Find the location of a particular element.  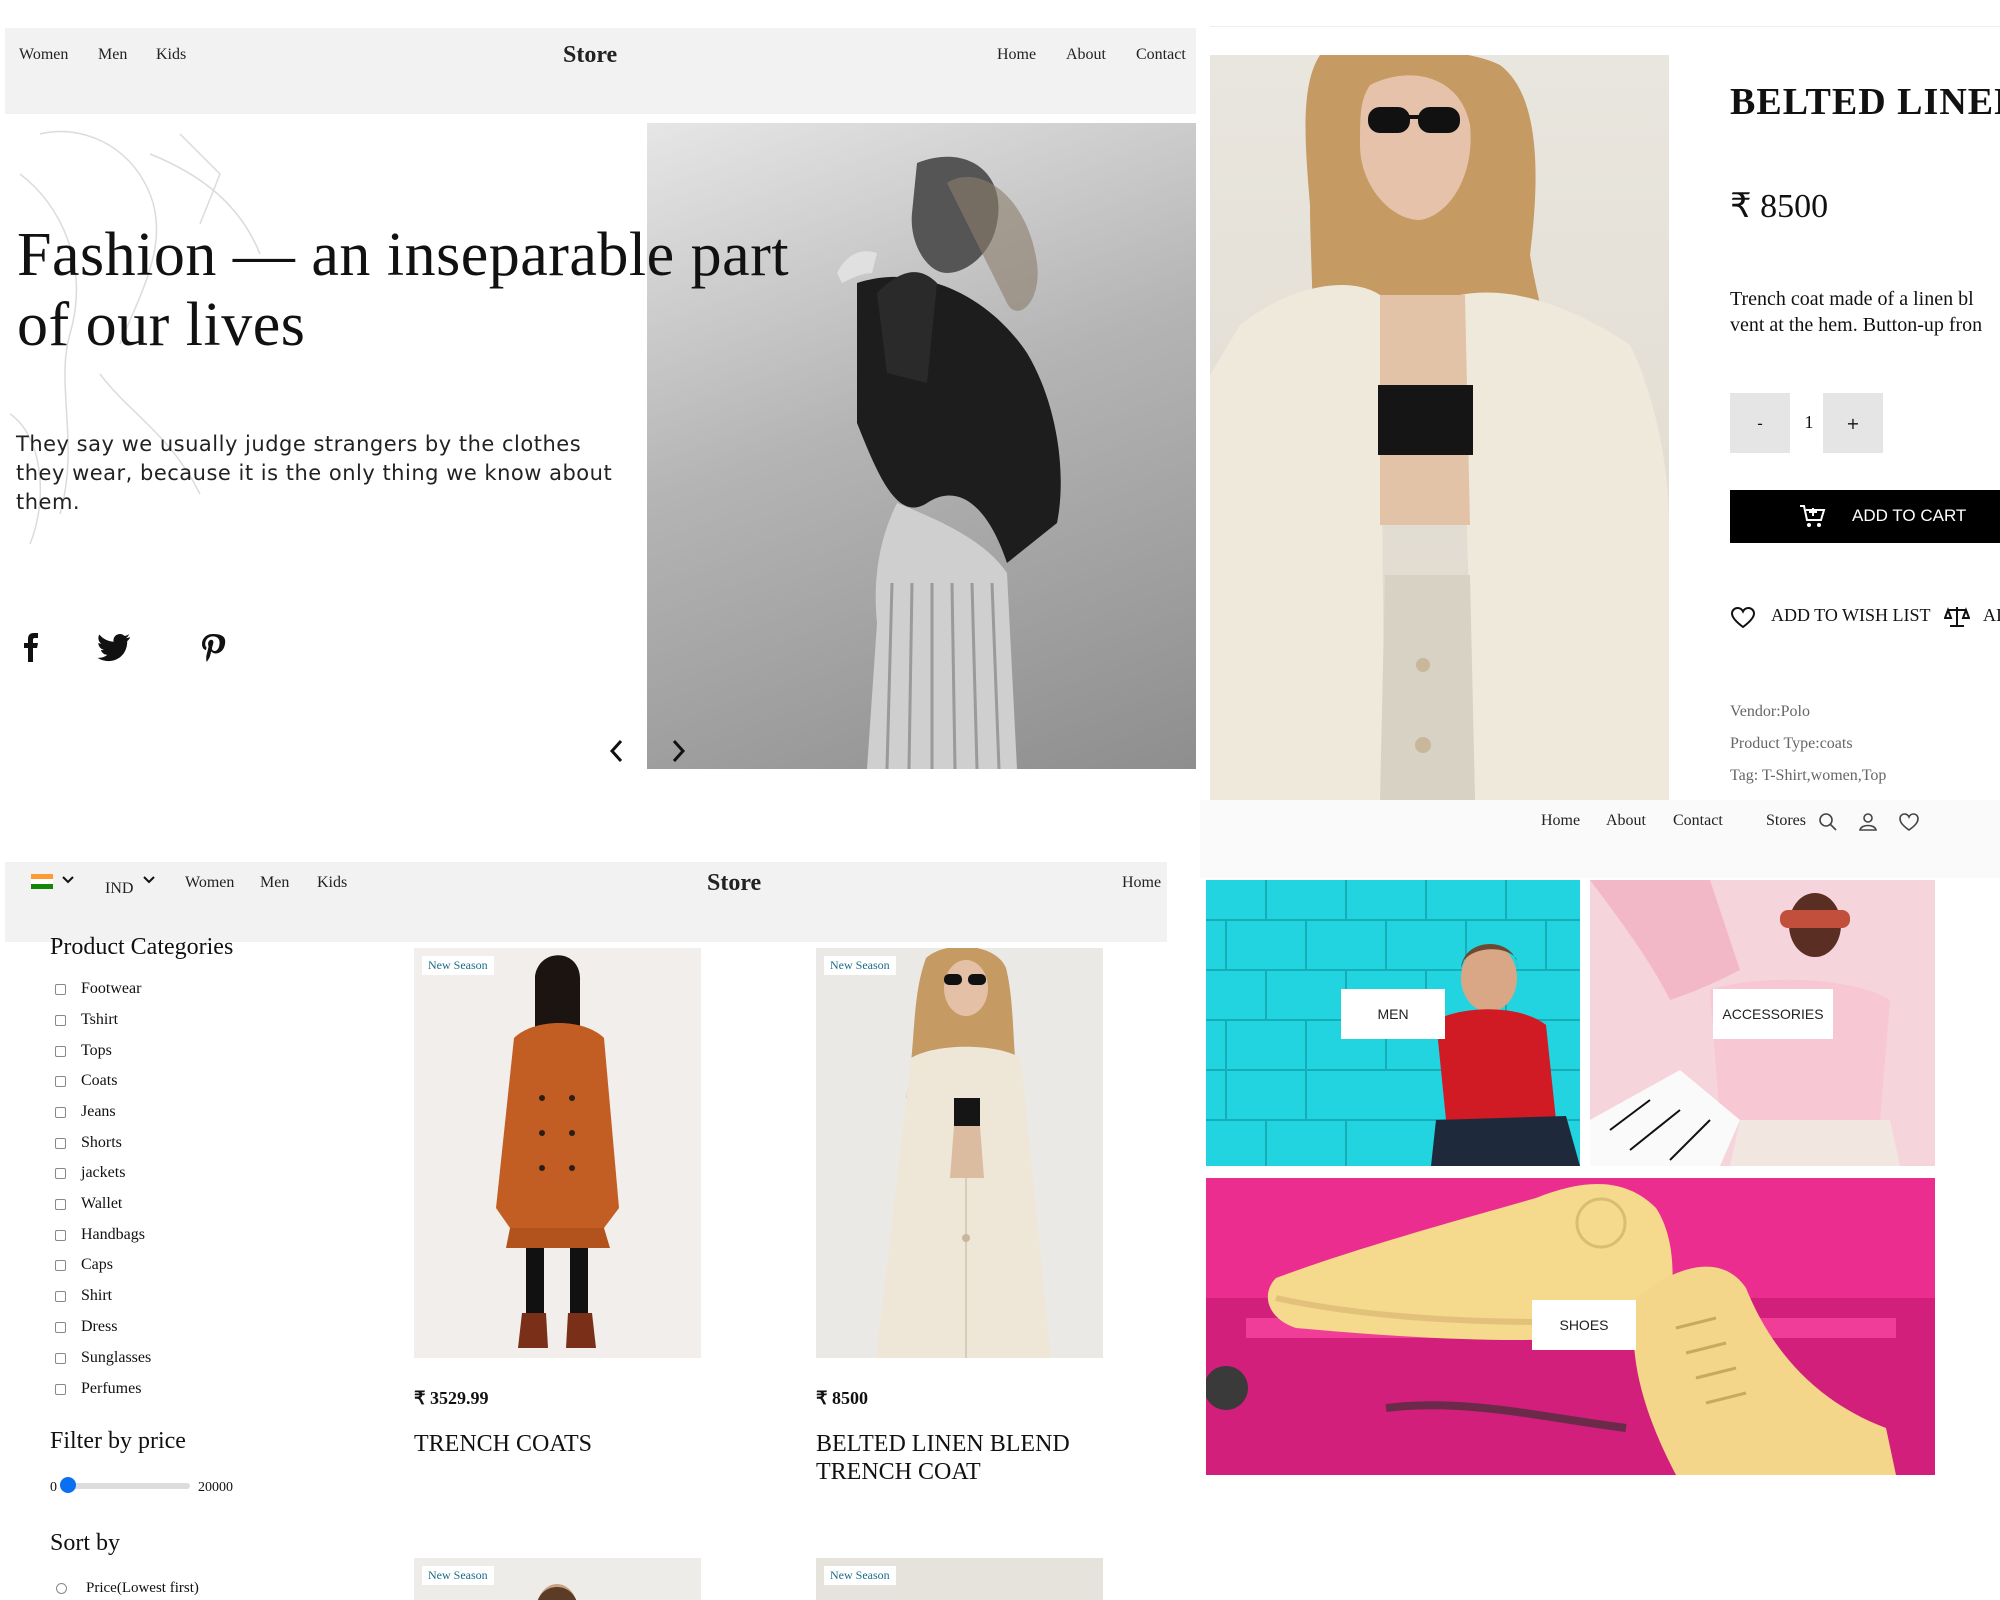

add-to-cart-button: ADD TO CART is located at coordinates (1865, 516).